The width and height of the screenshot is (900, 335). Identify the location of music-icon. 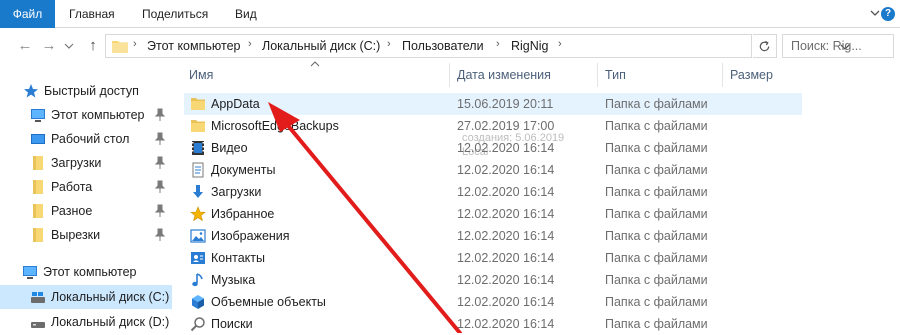
(197, 280).